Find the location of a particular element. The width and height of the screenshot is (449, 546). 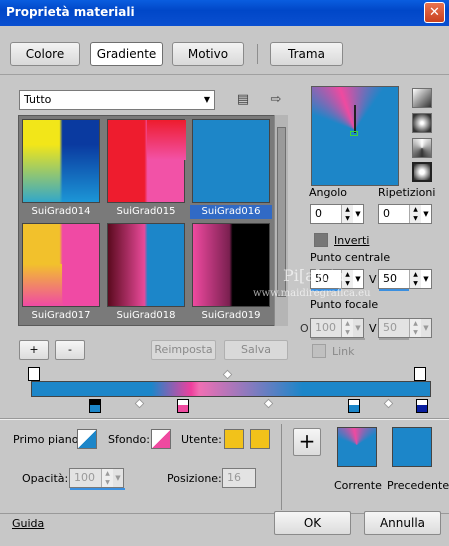

background-label: Sfondo: is located at coordinates (129, 439).